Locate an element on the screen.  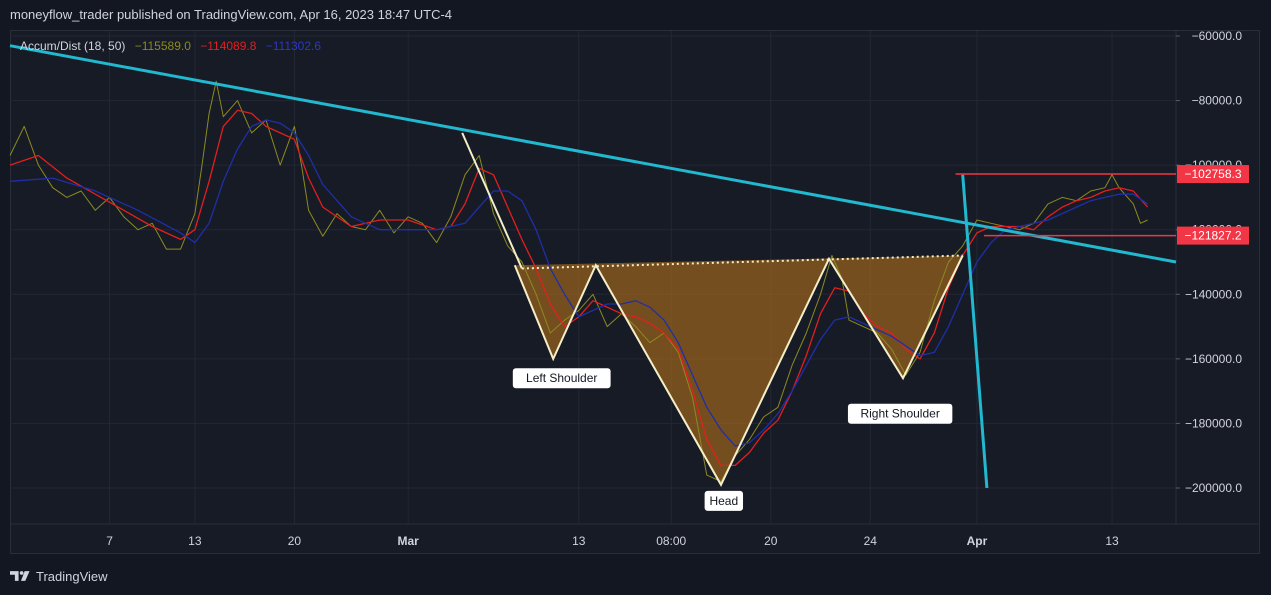
pattern-label: Left Shoulder is located at coordinates (561, 378).